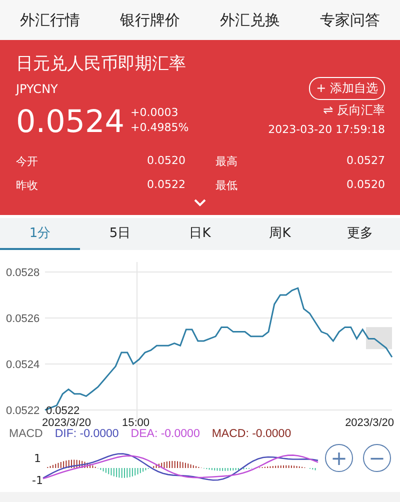 This screenshot has width=400, height=502. What do you see at coordinates (23, 319) in the screenshot?
I see `y-axis-label: 0.0526` at bounding box center [23, 319].